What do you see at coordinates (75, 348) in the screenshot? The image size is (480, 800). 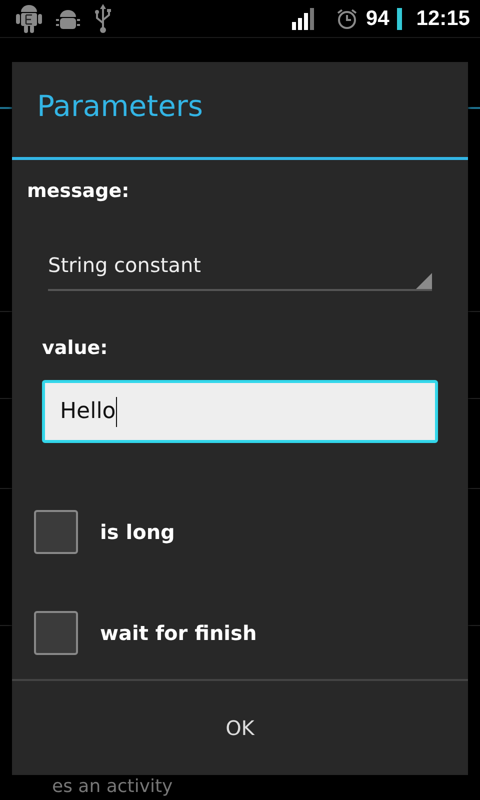 I see `field-label: value:` at bounding box center [75, 348].